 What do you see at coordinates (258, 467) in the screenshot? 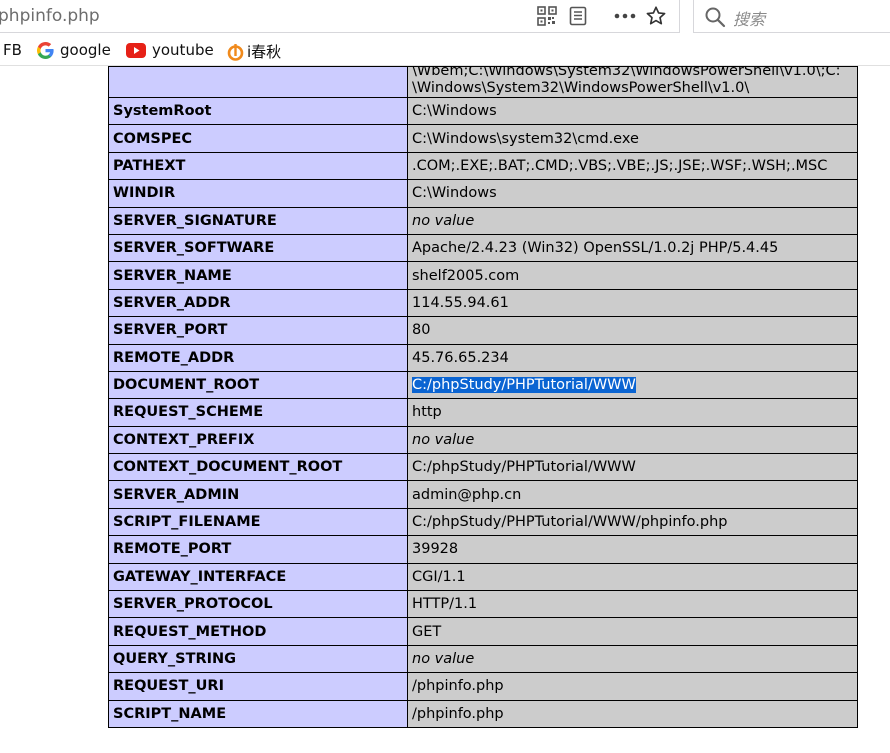
I see `env-key-cell: CONTEXT_DOCUMENT_ROOT` at bounding box center [258, 467].